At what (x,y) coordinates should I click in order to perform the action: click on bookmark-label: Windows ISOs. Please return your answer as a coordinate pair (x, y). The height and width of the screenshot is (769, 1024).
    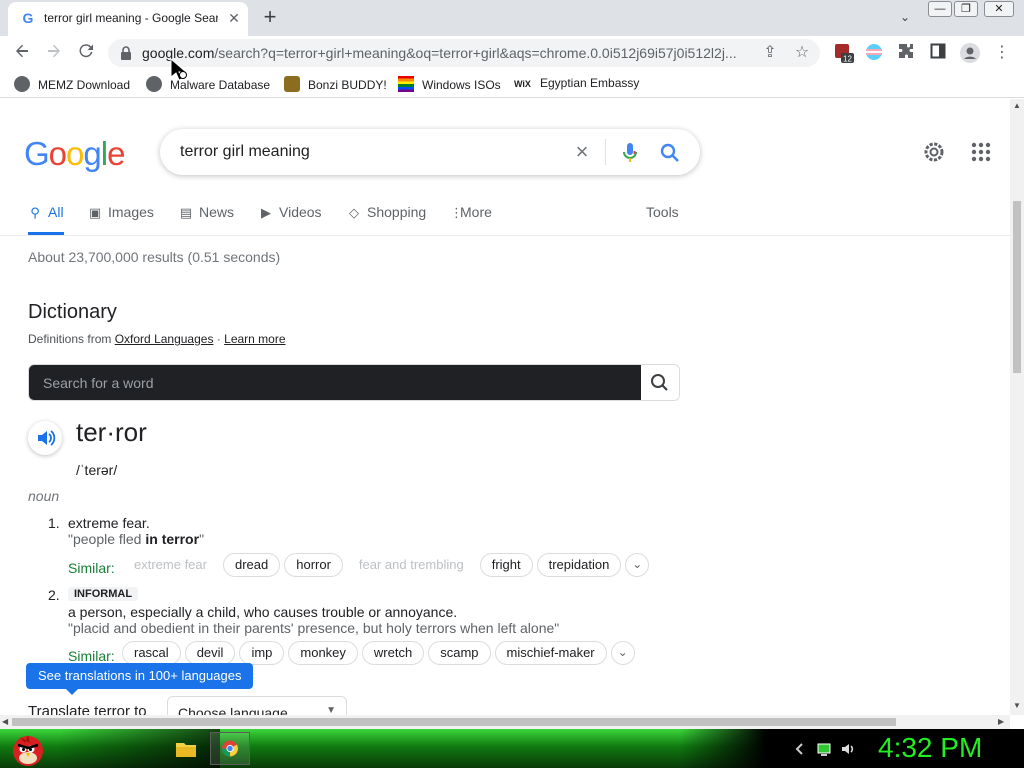
    Looking at the image, I should click on (461, 85).